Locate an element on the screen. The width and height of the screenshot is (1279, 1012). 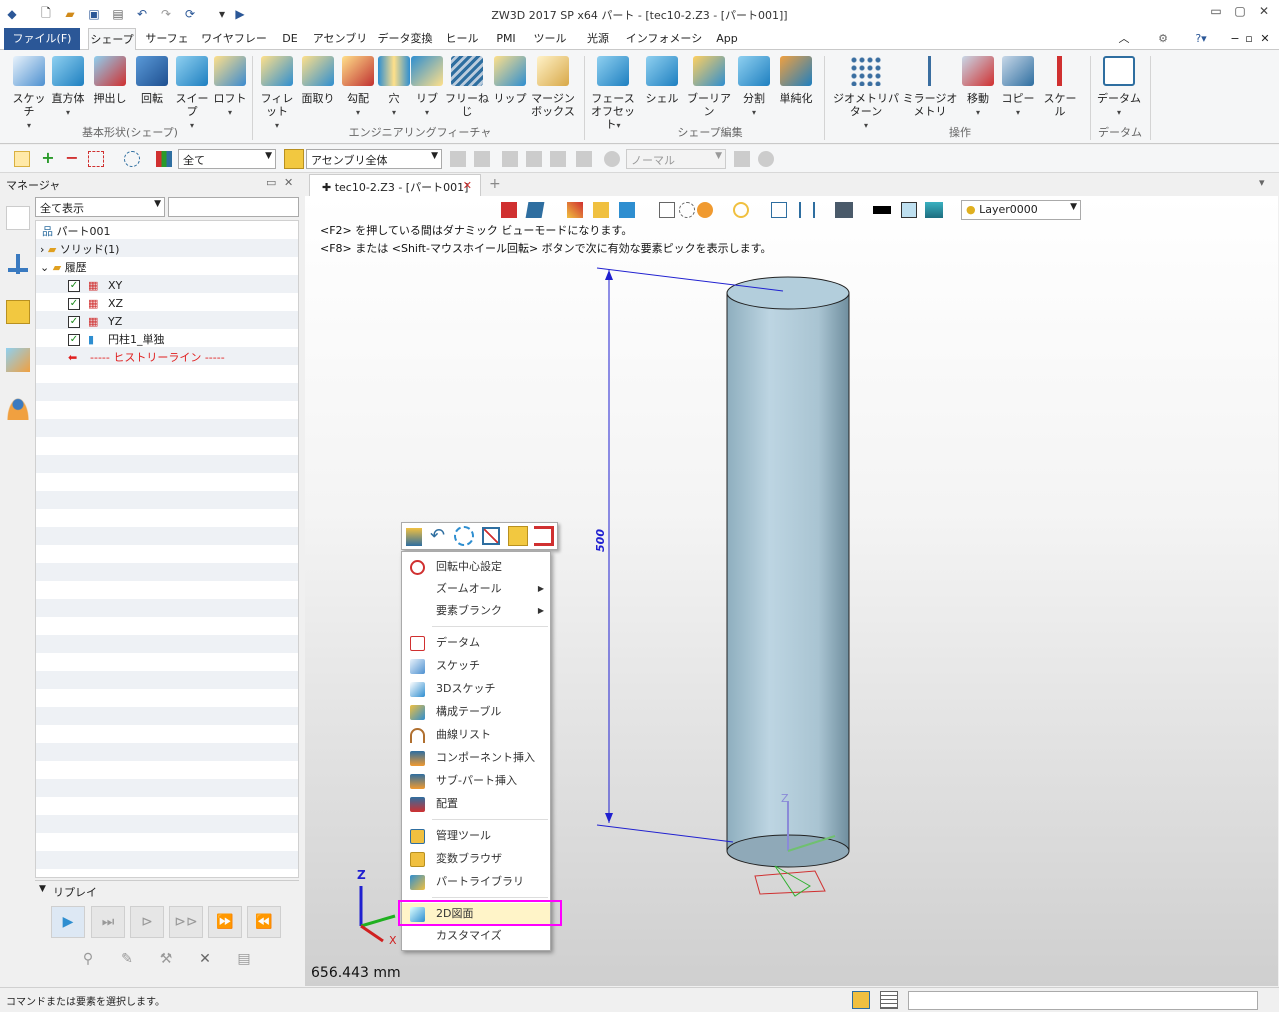
list-icon is located at coordinates (414, 537).